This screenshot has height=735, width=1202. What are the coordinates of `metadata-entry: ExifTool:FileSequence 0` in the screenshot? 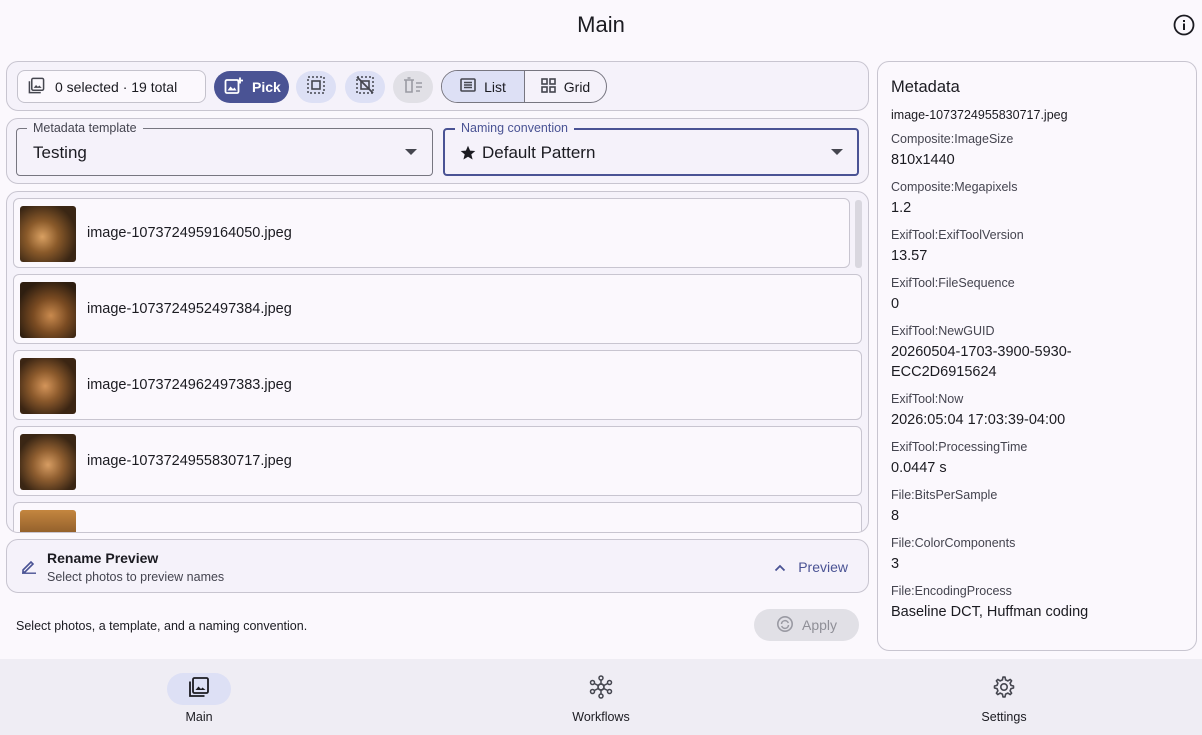 It's located at (1038, 295).